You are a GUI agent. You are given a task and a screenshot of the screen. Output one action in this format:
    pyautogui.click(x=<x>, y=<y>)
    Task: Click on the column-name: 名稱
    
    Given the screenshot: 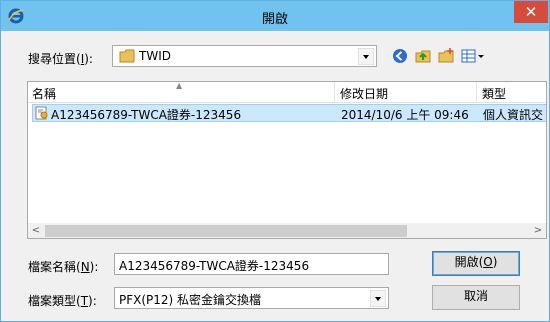 What is the action you would take?
    pyautogui.click(x=44, y=93)
    